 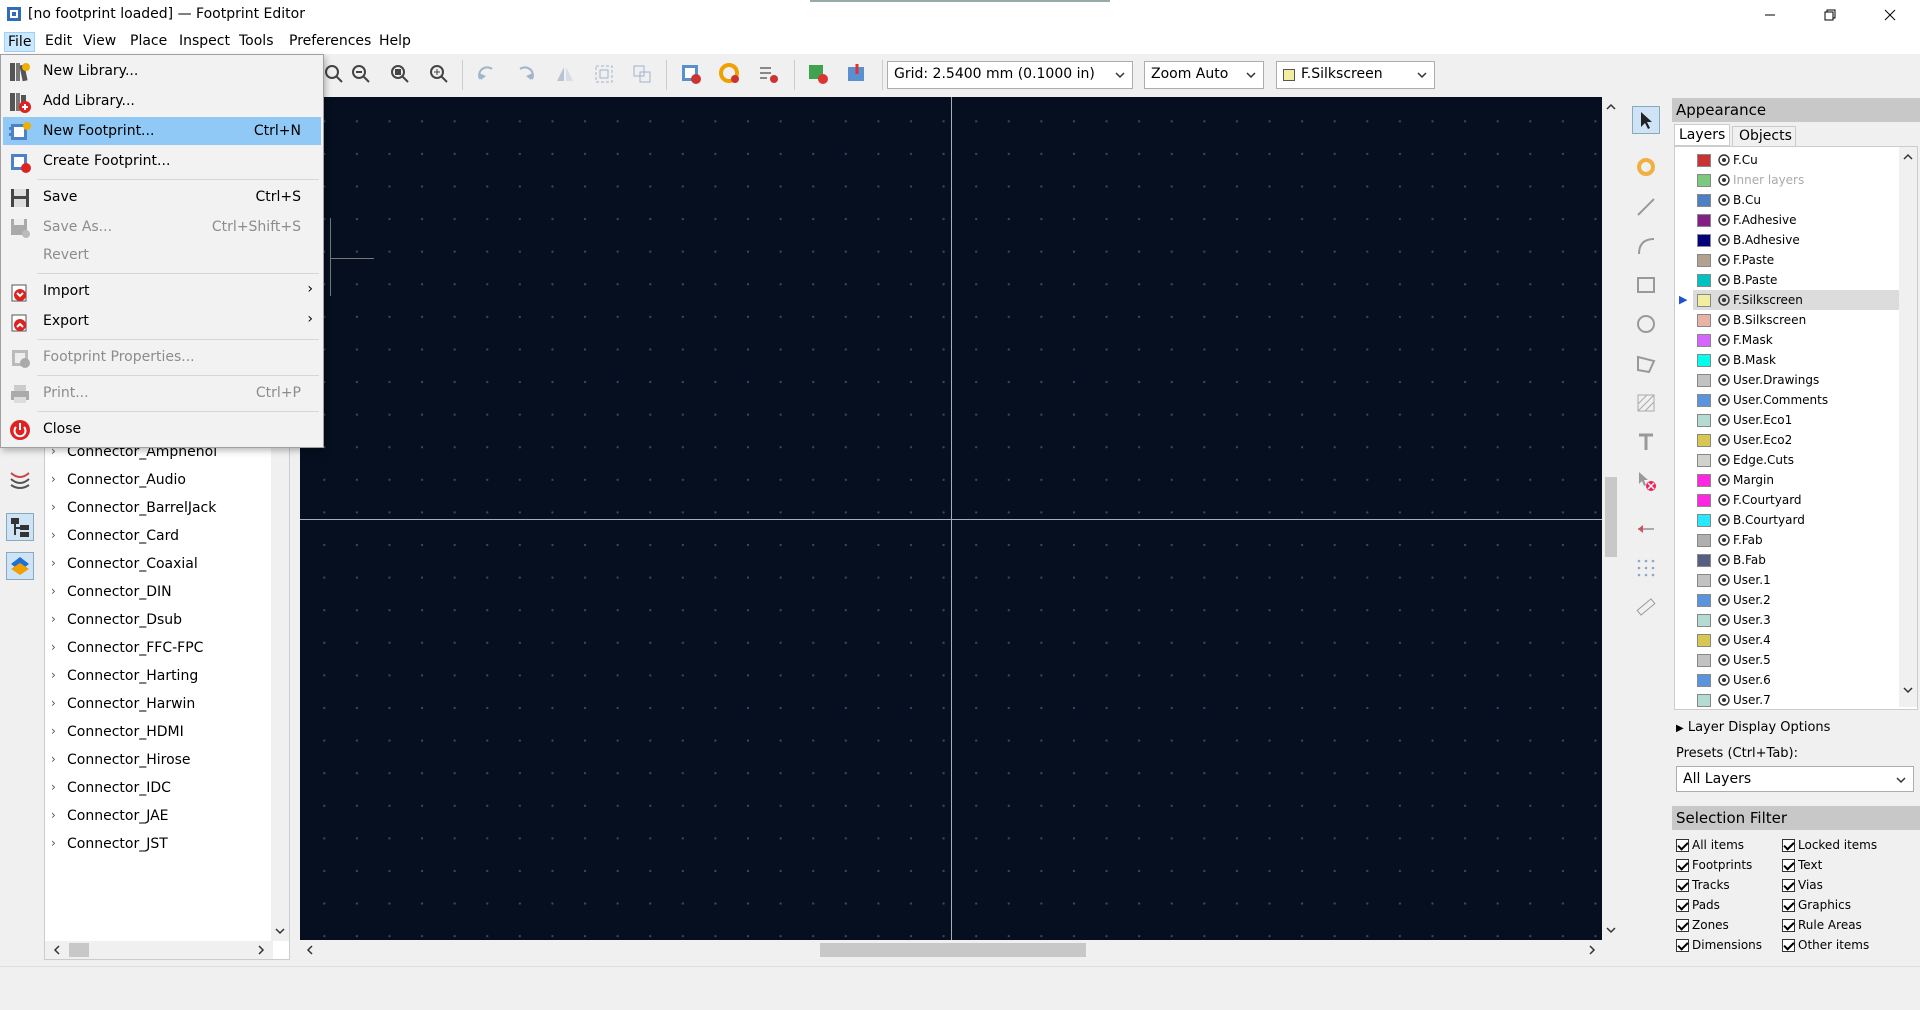 I want to click on layer-row: F.Cu, so click(x=1798, y=160).